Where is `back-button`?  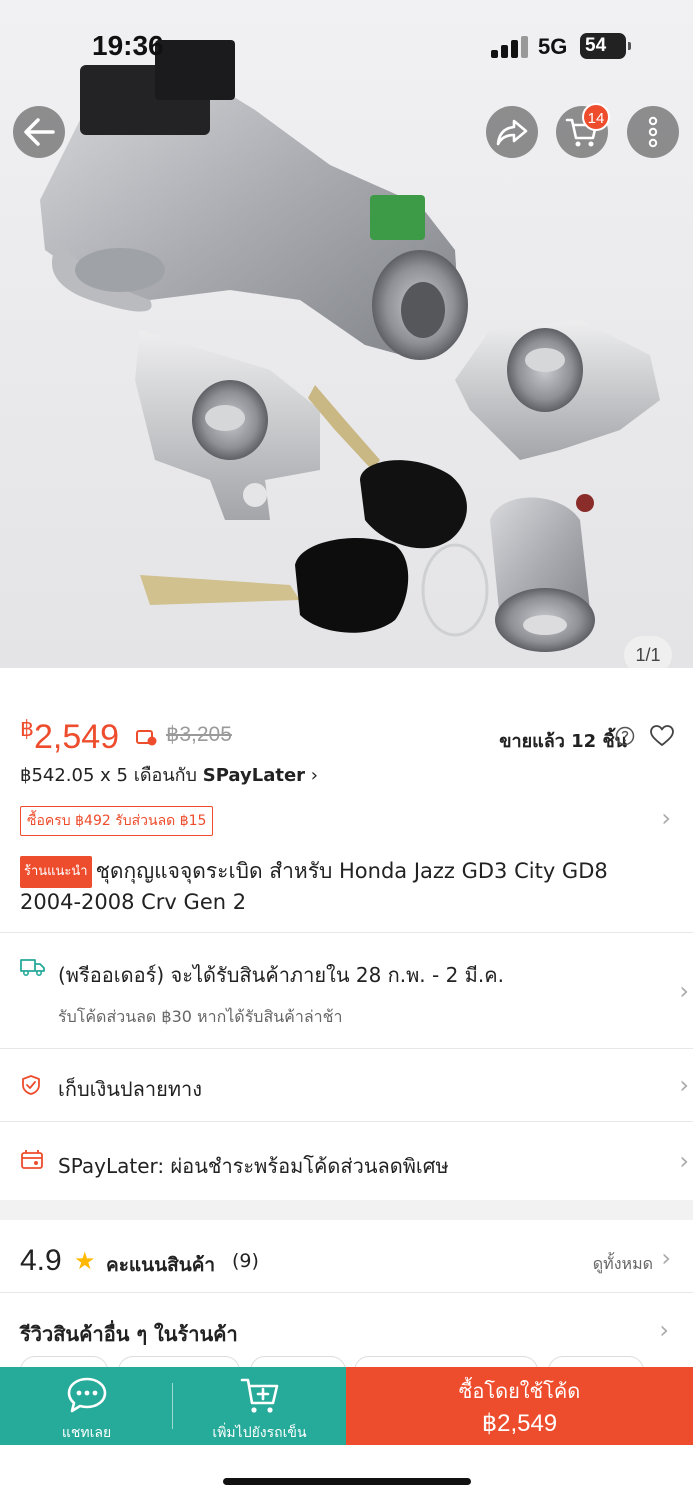
back-button is located at coordinates (39, 132).